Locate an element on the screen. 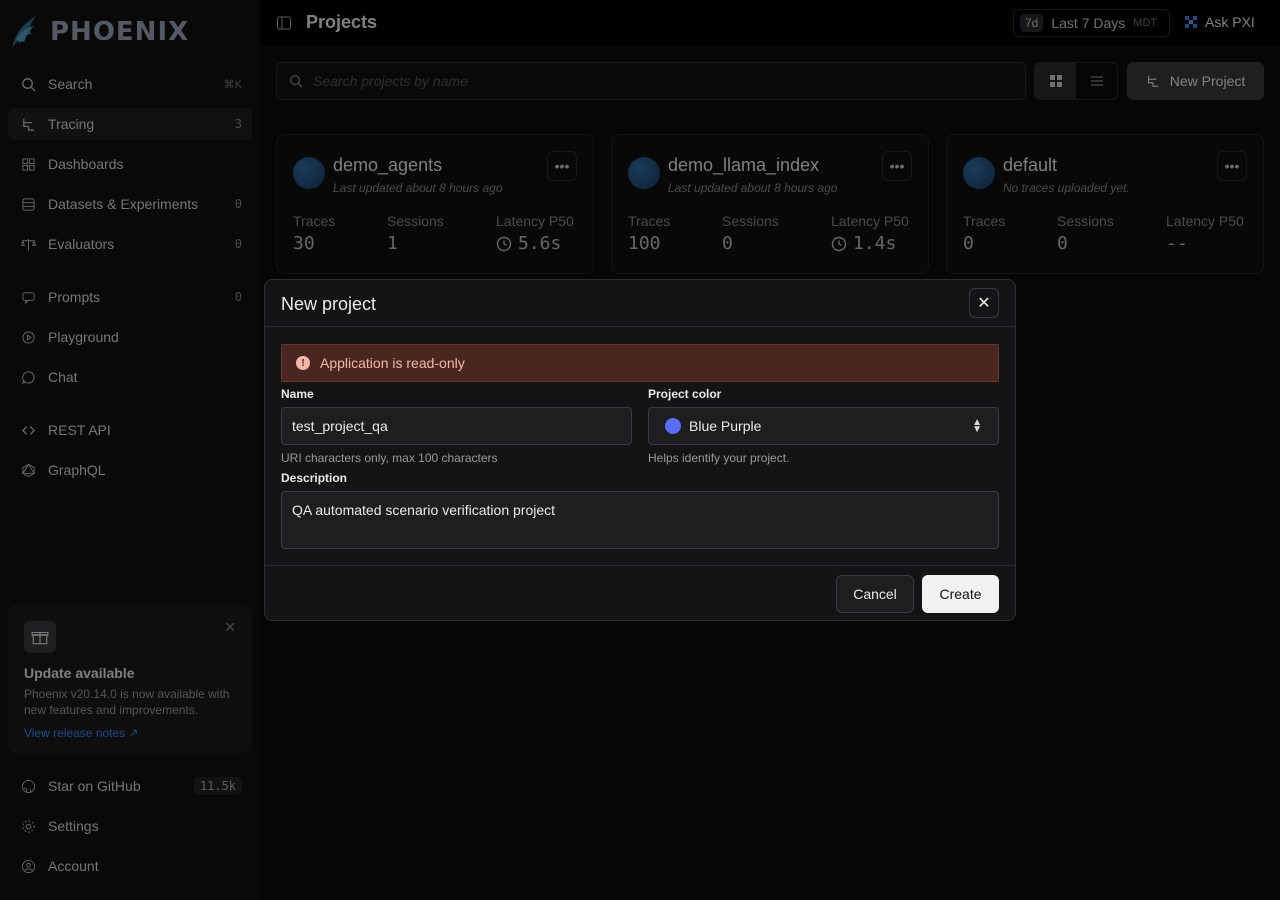 This screenshot has height=900, width=1280. name-label: Name is located at coordinates (297, 394).